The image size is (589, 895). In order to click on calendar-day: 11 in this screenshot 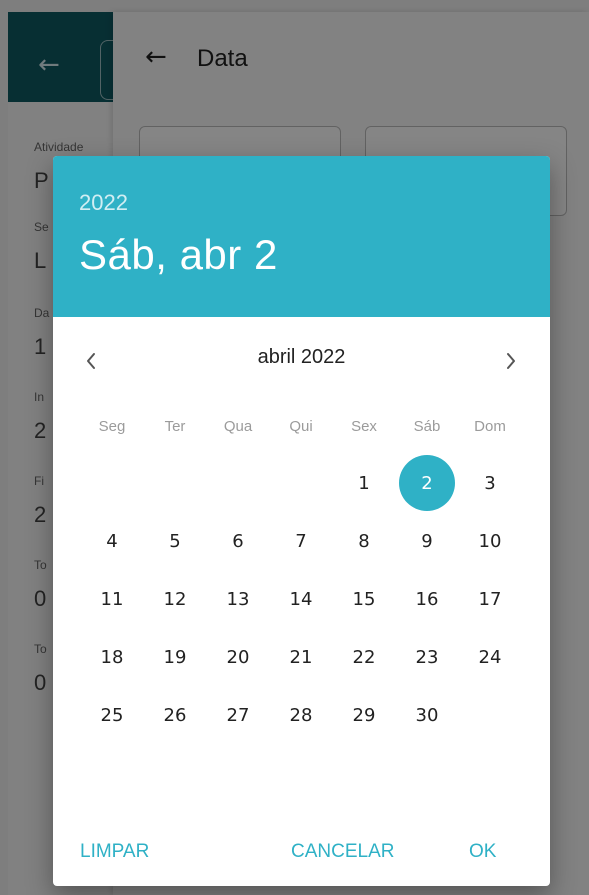, I will do `click(112, 599)`.